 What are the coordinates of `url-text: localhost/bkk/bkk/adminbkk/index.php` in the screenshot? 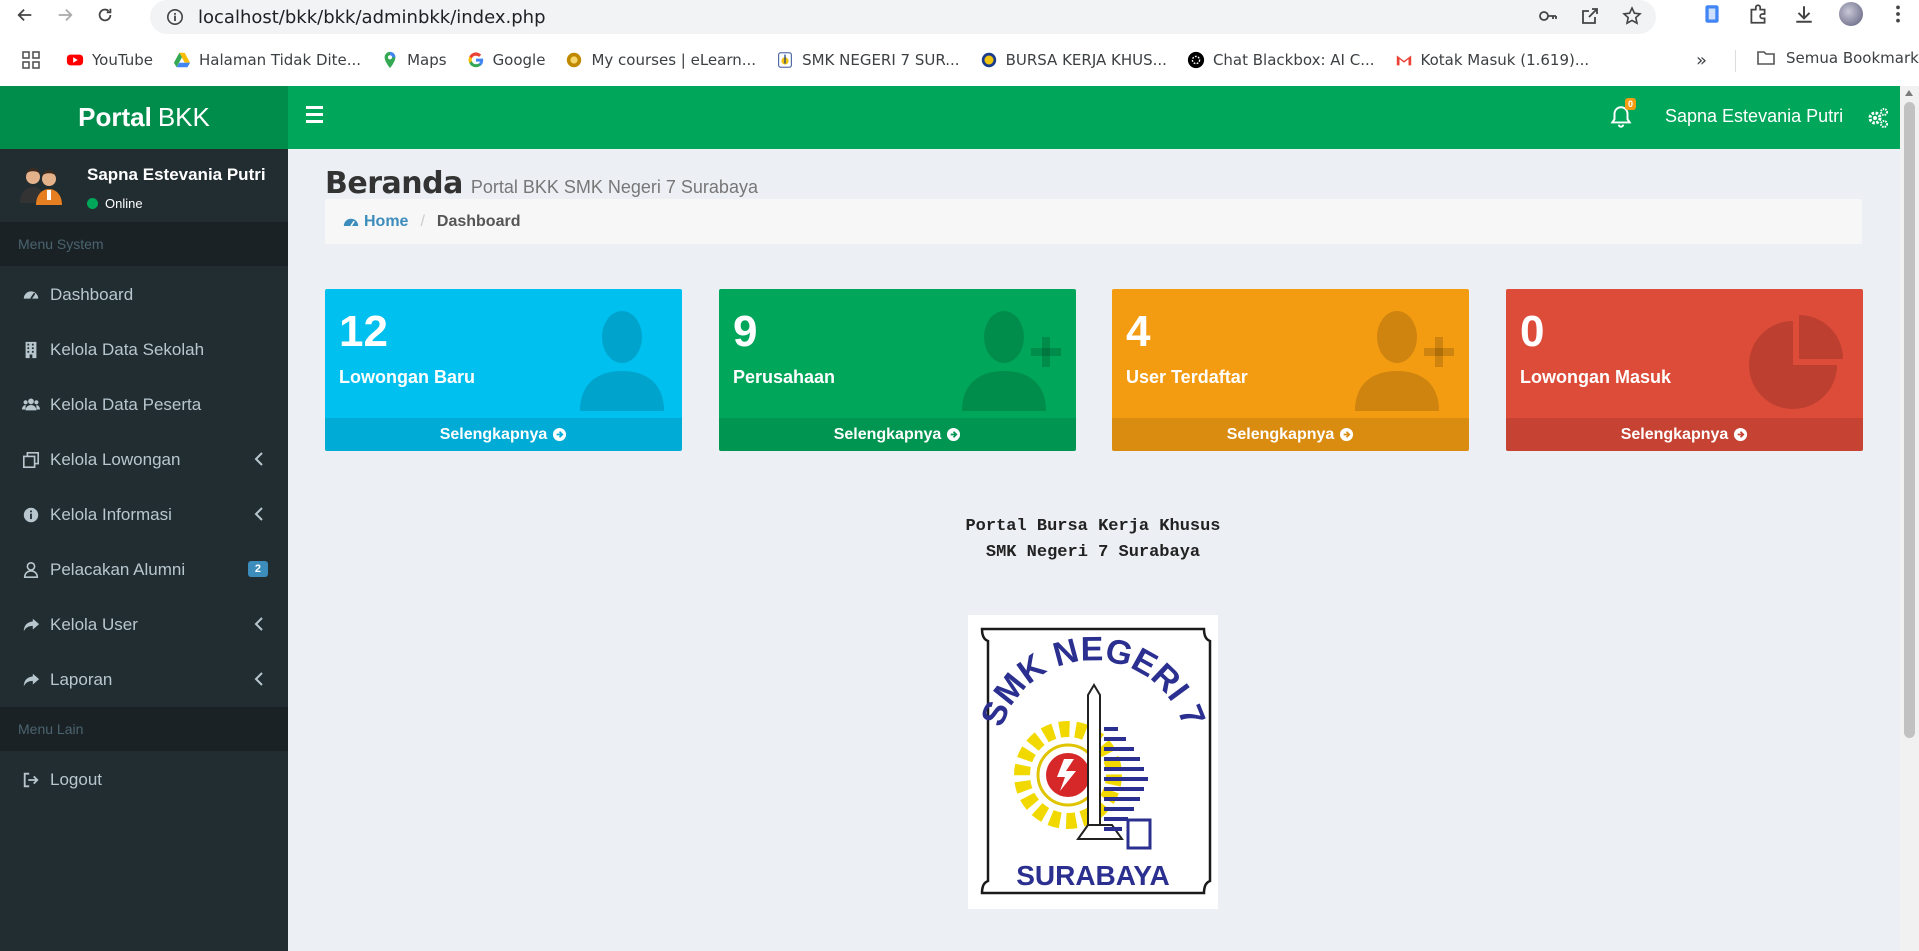 It's located at (372, 17).